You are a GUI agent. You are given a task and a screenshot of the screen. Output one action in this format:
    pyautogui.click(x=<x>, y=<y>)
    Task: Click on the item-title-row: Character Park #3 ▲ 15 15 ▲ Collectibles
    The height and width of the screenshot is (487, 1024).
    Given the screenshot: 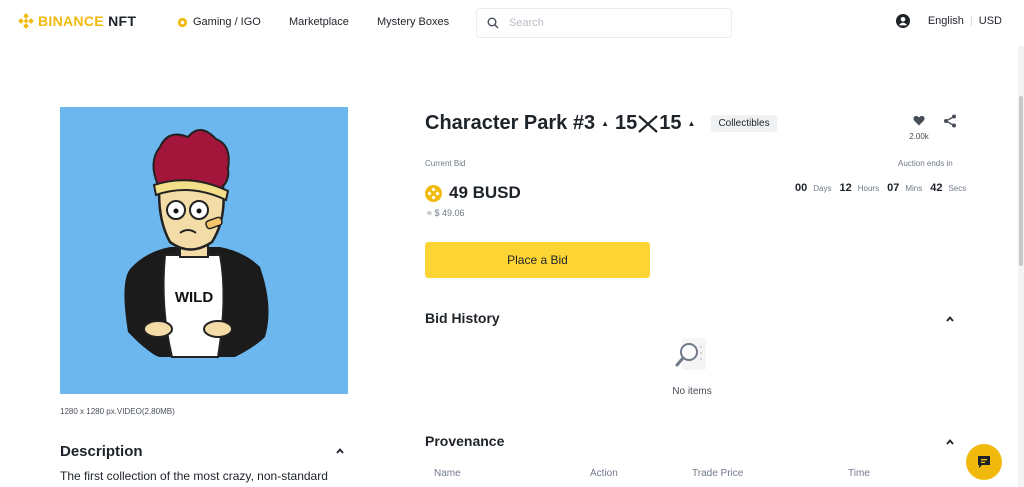 What is the action you would take?
    pyautogui.click(x=601, y=123)
    